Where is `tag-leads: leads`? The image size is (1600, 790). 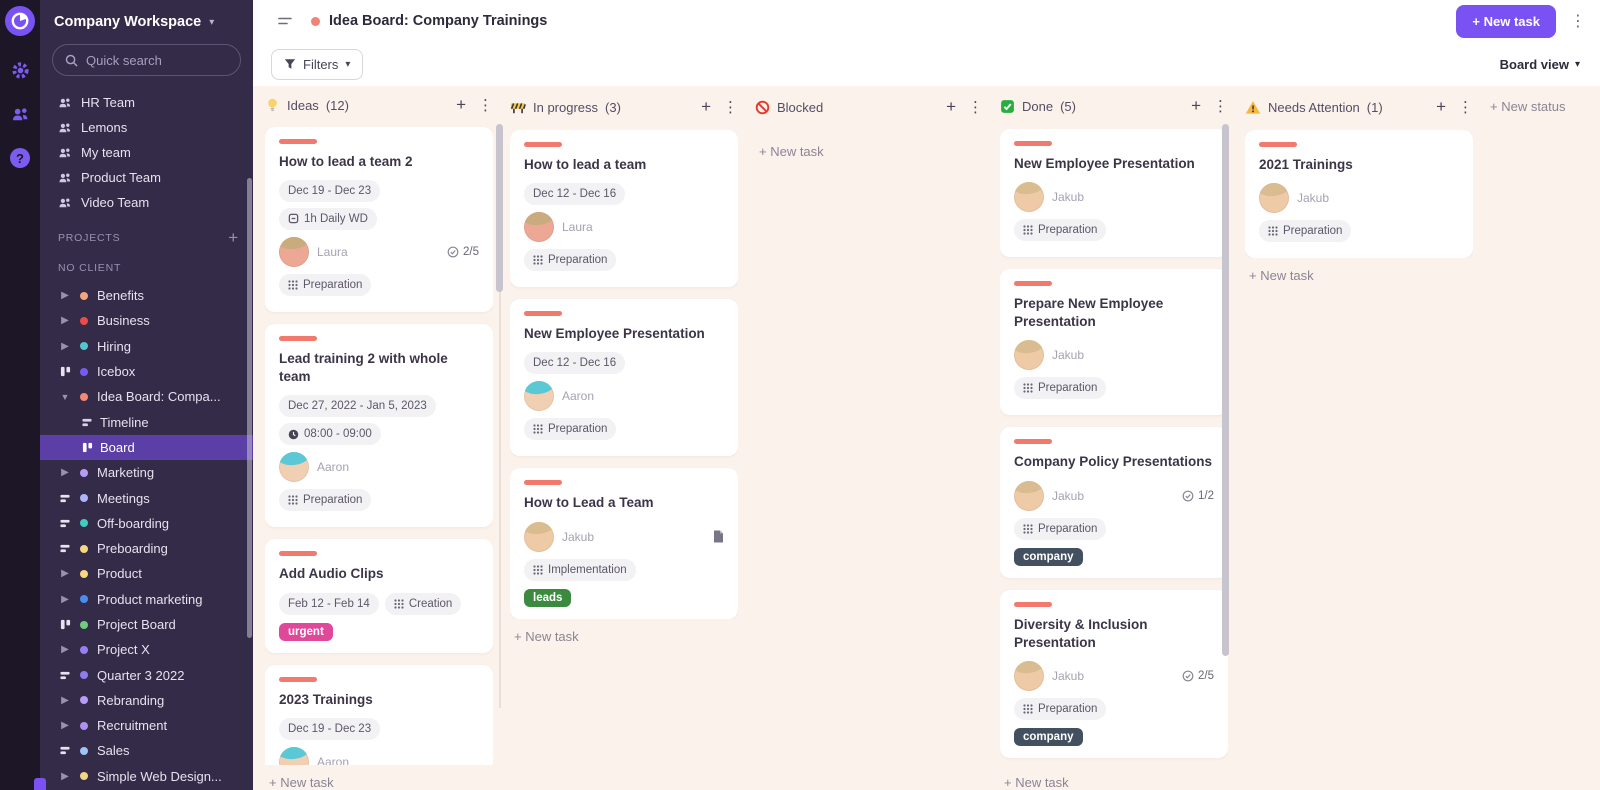
tag-leads: leads is located at coordinates (548, 597).